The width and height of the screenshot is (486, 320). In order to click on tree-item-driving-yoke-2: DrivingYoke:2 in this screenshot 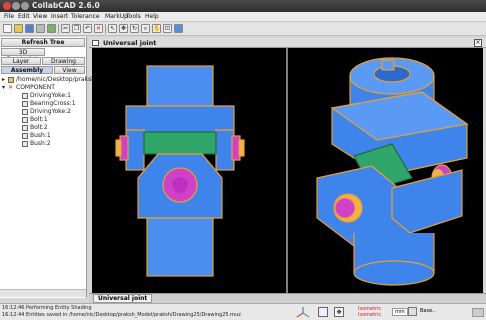, I will do `click(50, 111)`.